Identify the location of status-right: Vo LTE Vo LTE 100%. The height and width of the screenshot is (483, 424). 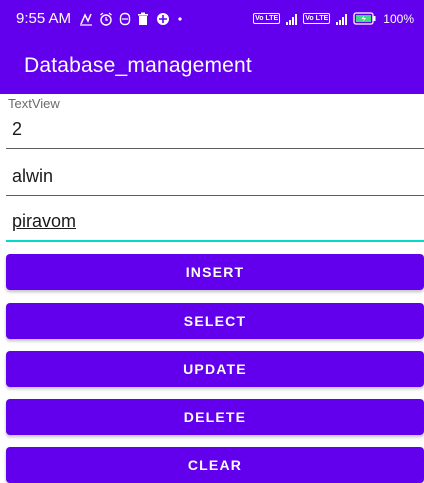
(333, 19).